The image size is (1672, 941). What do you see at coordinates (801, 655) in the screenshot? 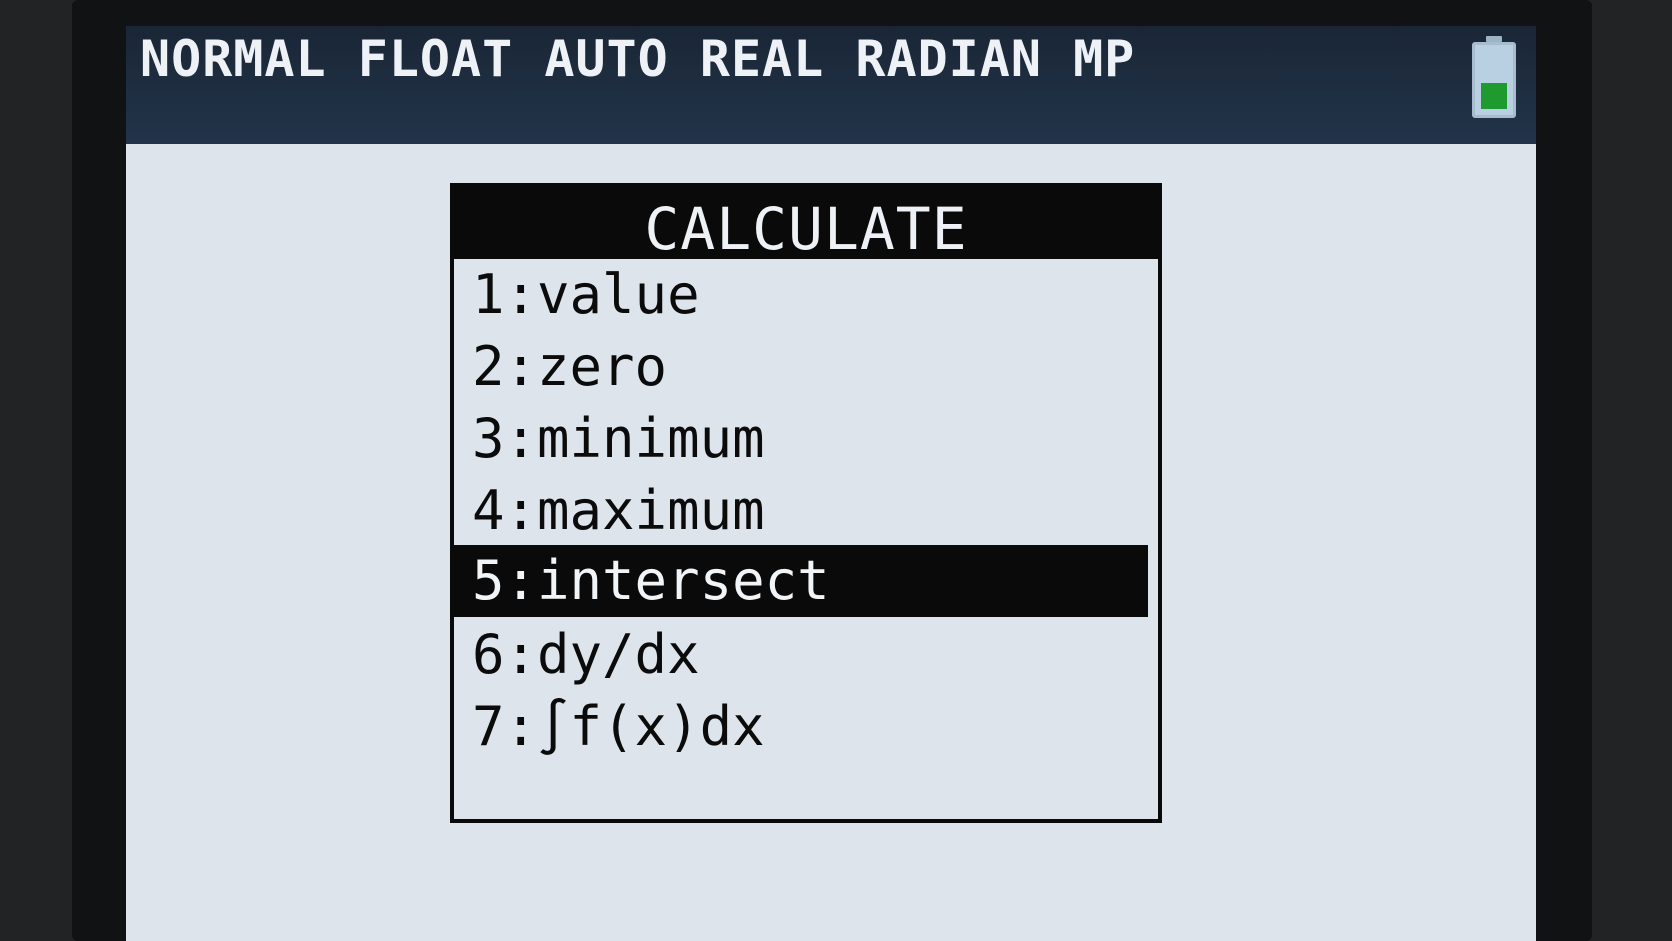
I see `menu-item-dy-dx: 6:dy/dx` at bounding box center [801, 655].